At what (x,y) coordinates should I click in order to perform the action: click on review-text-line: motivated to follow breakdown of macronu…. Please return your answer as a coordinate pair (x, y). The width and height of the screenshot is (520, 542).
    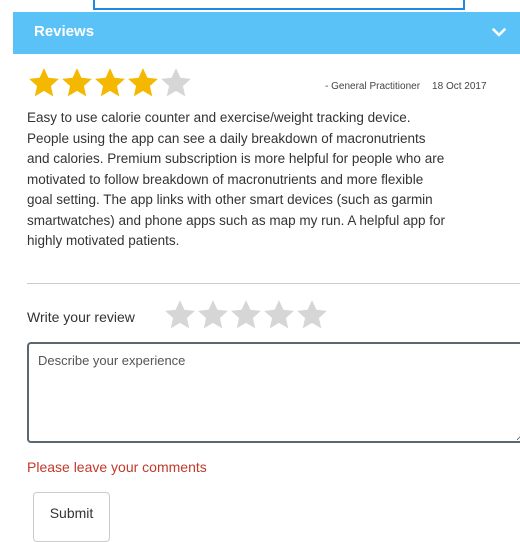
    Looking at the image, I should click on (225, 179).